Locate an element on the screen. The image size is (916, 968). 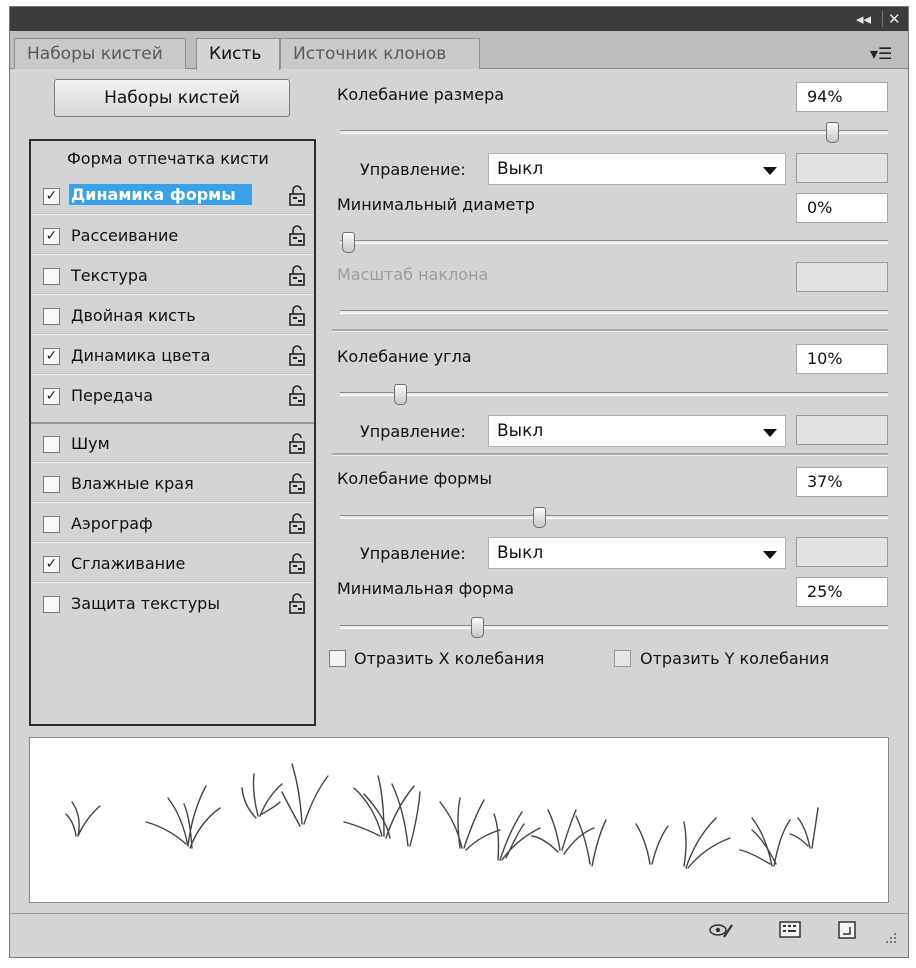
option-label: Динамика формы is located at coordinates (160, 194).